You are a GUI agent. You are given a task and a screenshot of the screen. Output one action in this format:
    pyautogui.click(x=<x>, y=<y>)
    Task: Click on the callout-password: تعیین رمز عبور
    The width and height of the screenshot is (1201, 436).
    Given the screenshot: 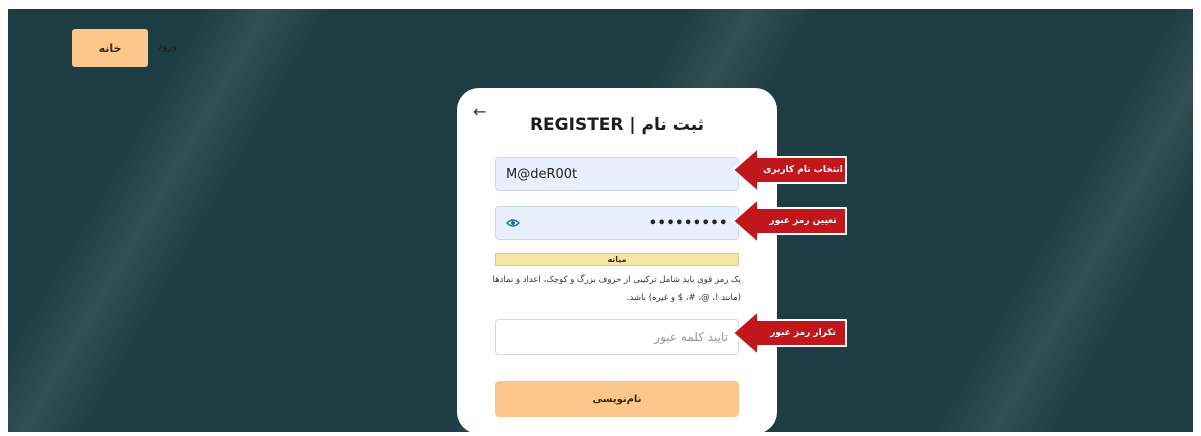 What is the action you would take?
    pyautogui.click(x=790, y=221)
    